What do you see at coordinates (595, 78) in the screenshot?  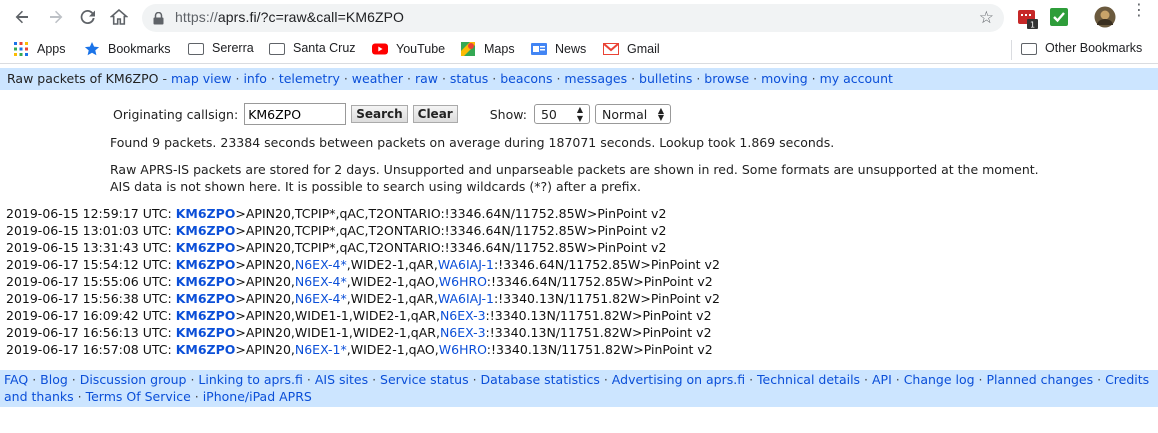 I see `nav-link-messages: messages` at bounding box center [595, 78].